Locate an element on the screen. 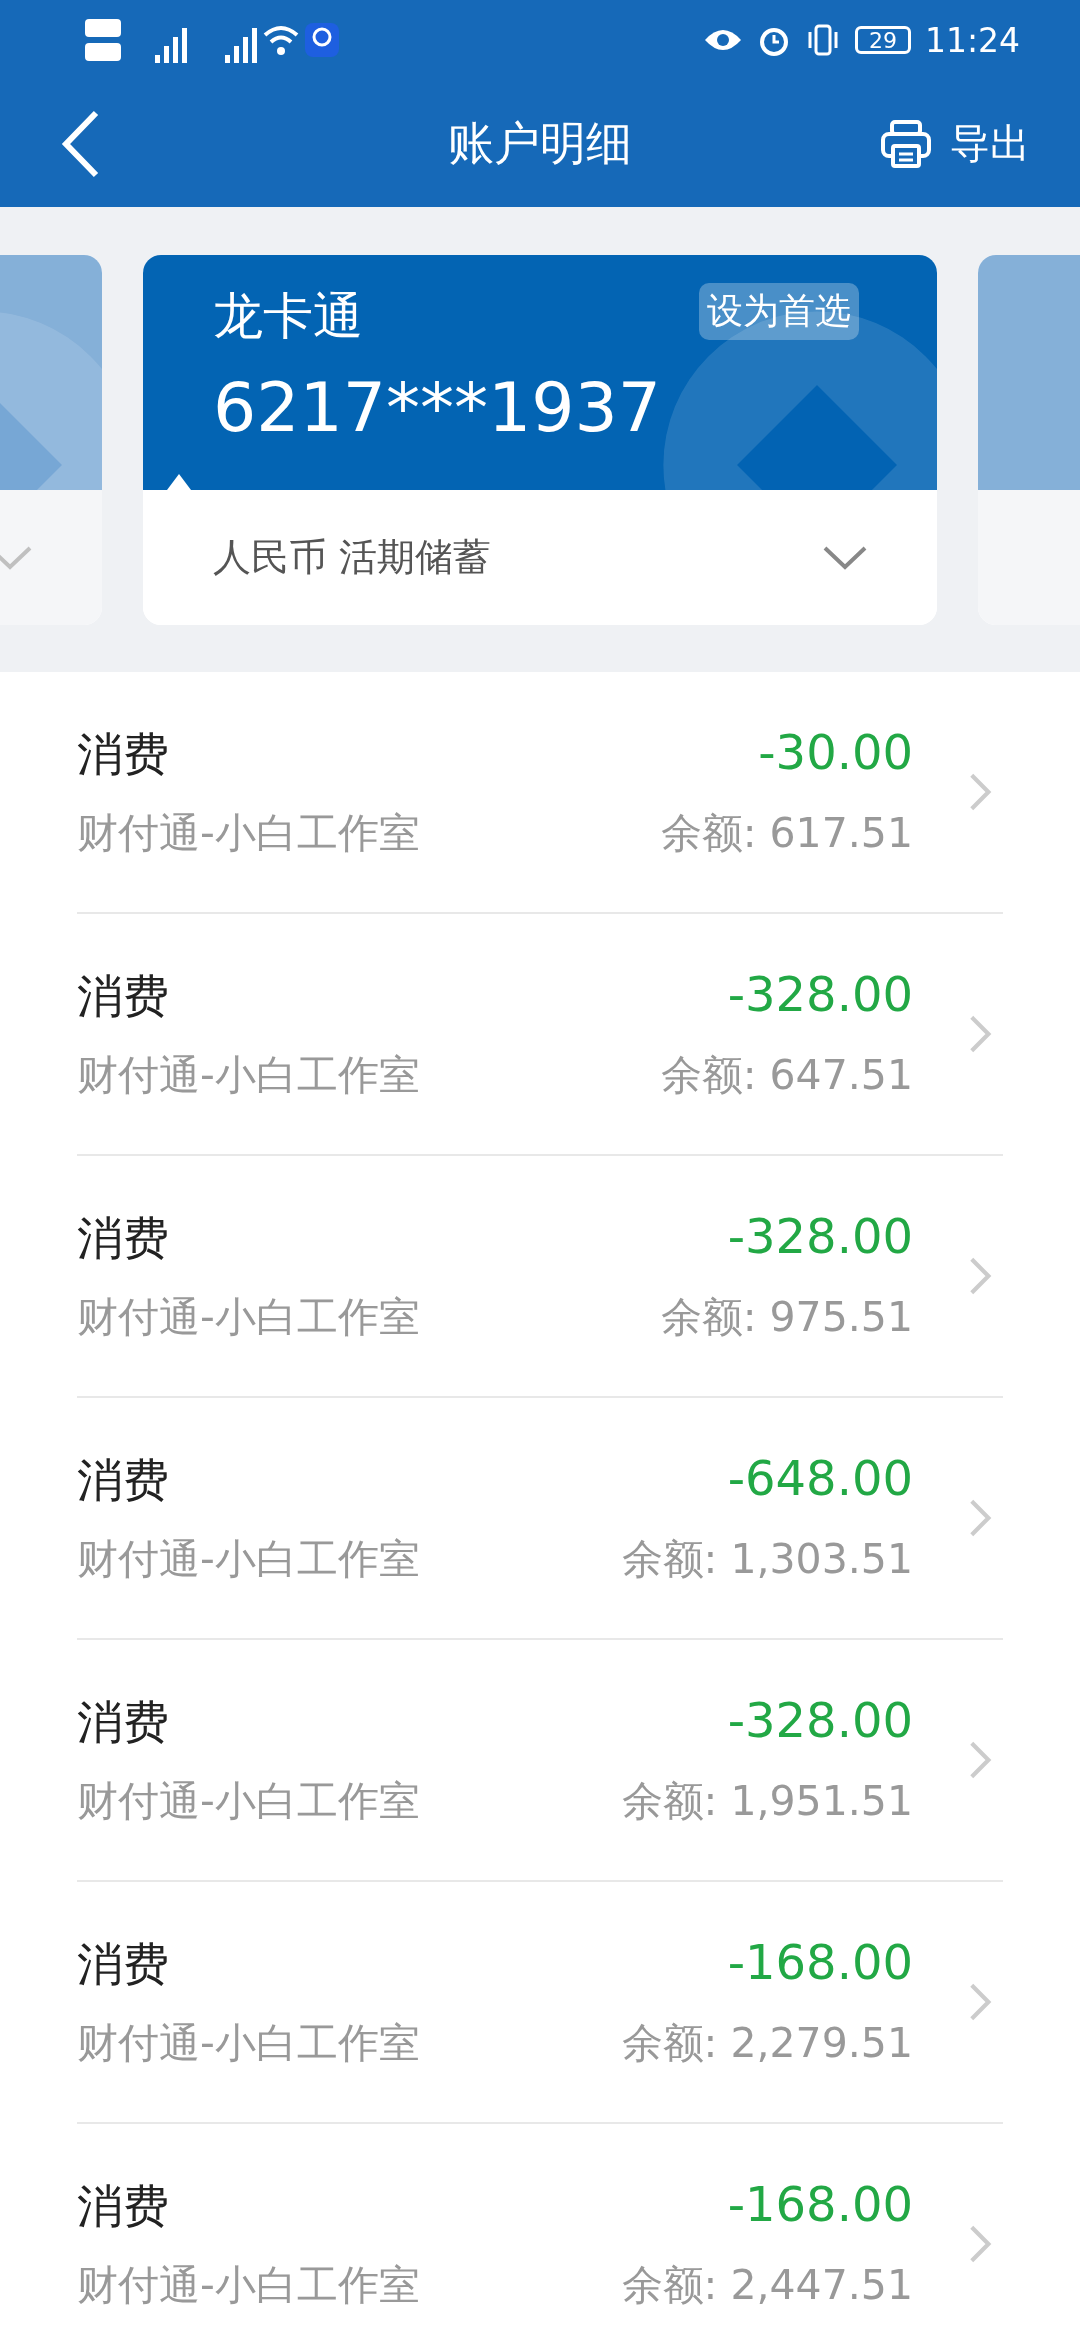  balance-text: 余额: 2,447.51 is located at coordinates (767, 2285).